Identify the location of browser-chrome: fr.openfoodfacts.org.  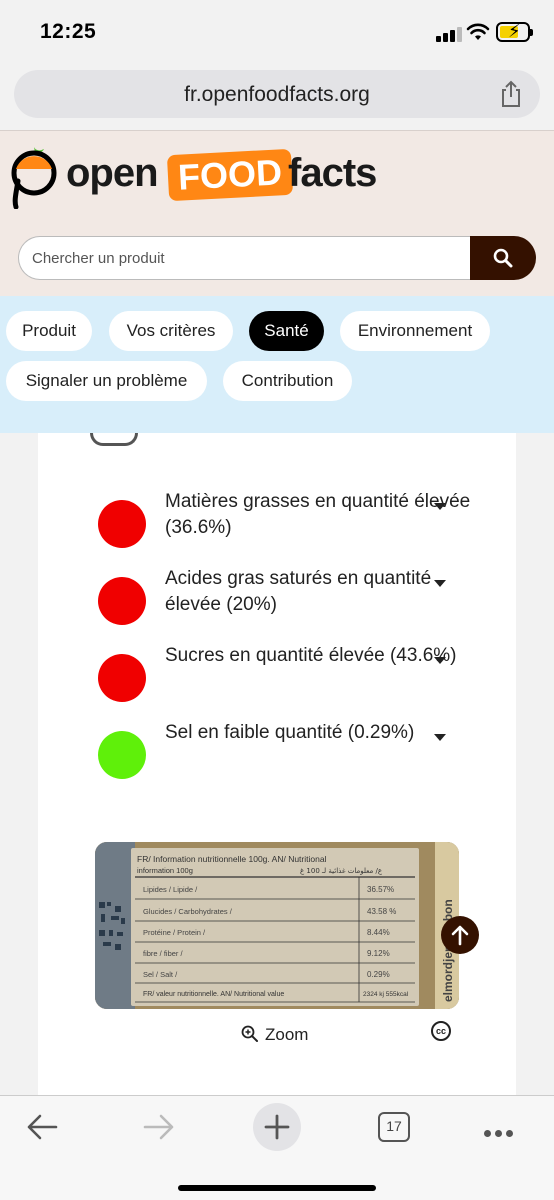
(277, 96).